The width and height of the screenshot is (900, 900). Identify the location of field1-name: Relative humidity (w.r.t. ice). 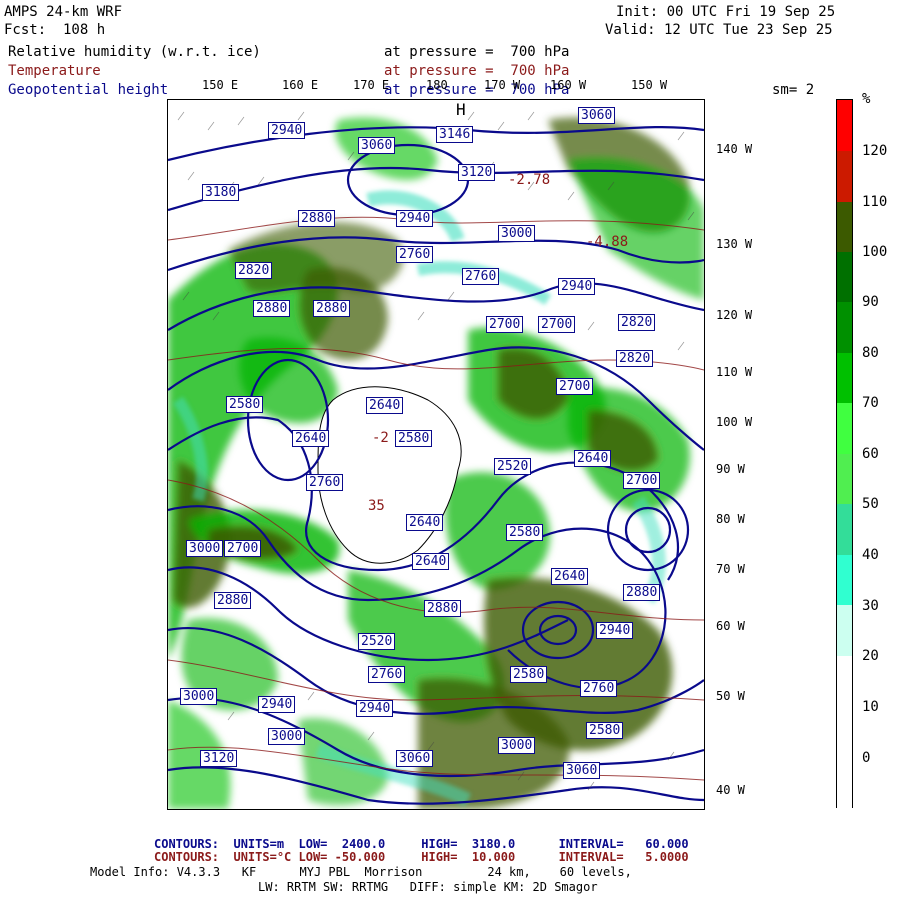
(134, 52).